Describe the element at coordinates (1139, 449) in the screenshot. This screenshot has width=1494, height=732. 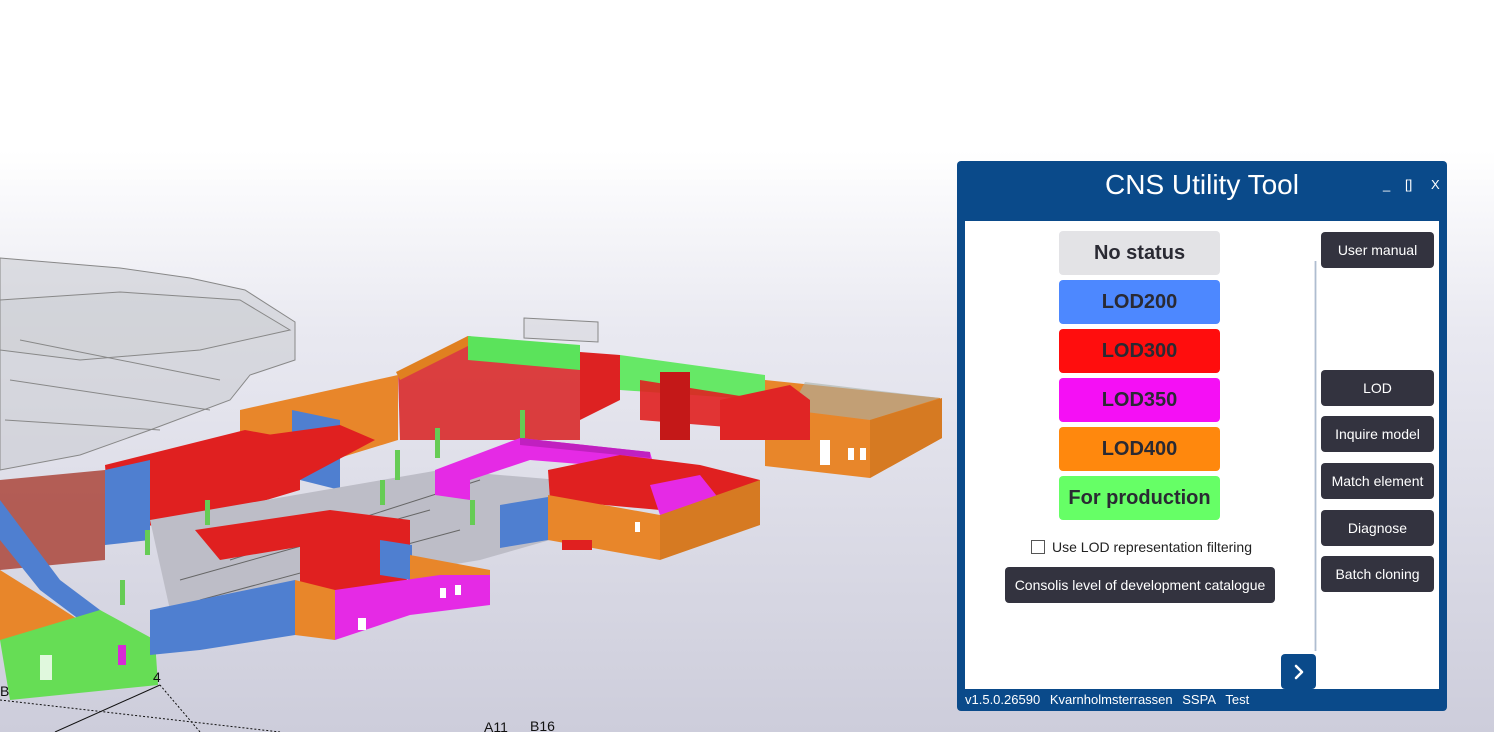
I see `lod400-button: LOD400` at that location.